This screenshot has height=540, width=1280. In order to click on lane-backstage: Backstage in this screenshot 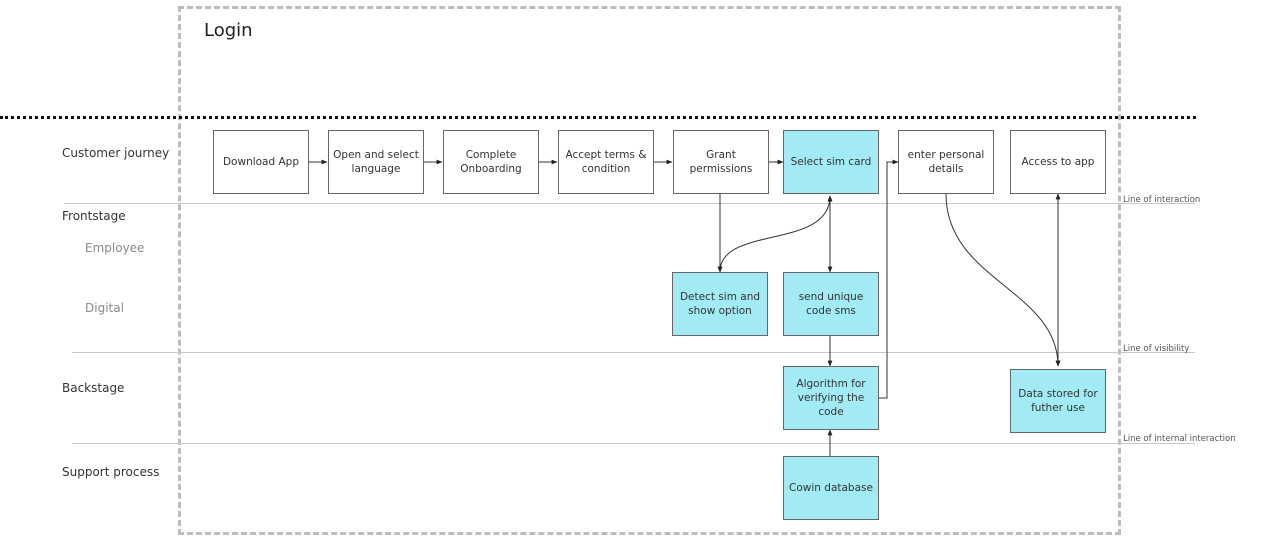, I will do `click(93, 388)`.